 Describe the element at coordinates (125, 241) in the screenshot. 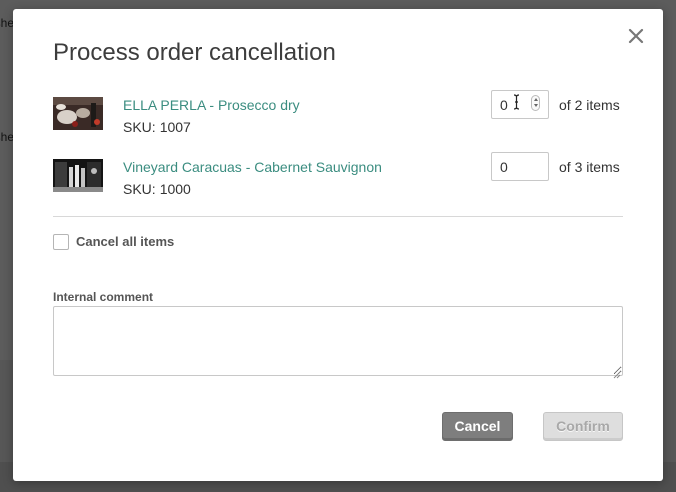

I see `cancel-all-label: Cancel all items` at that location.